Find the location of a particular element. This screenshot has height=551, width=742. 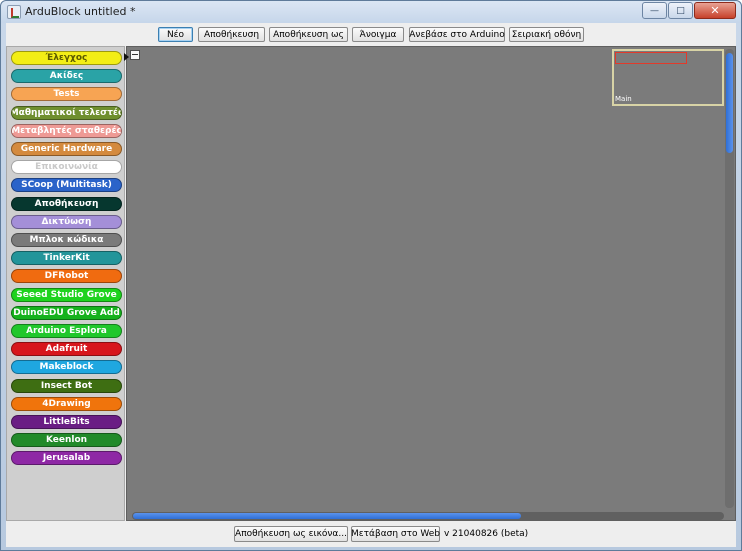

category-button: Μαθηματικοί τελεστές is located at coordinates (66, 112).